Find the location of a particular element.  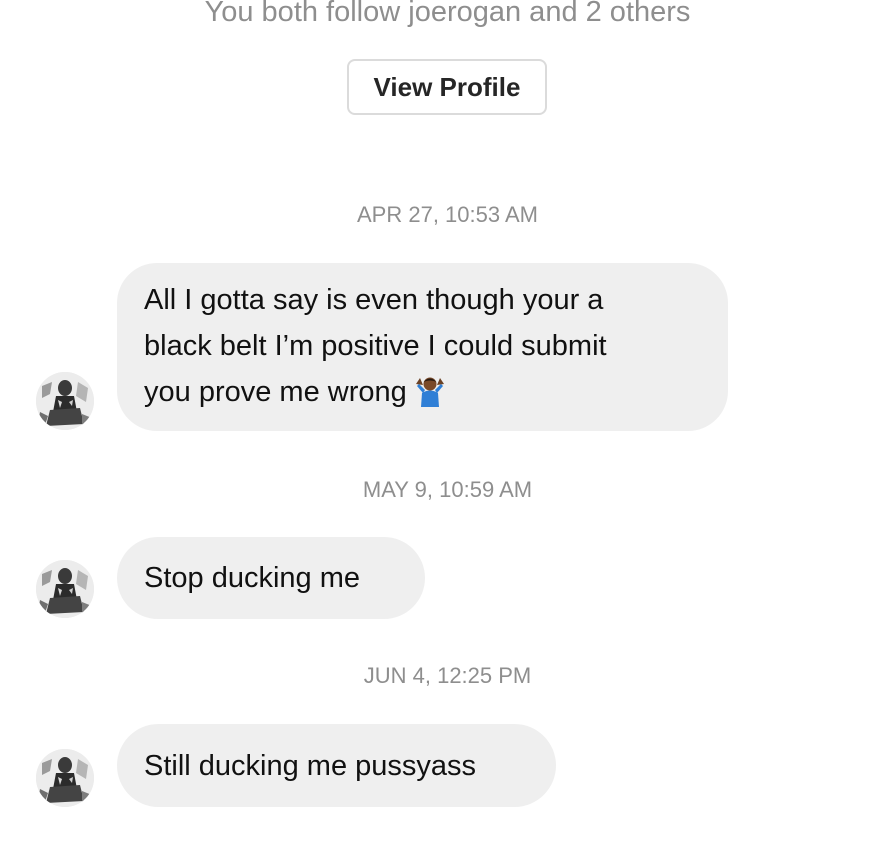

message-timestamp: MAY 9, 10:59 AM is located at coordinates (447, 489).